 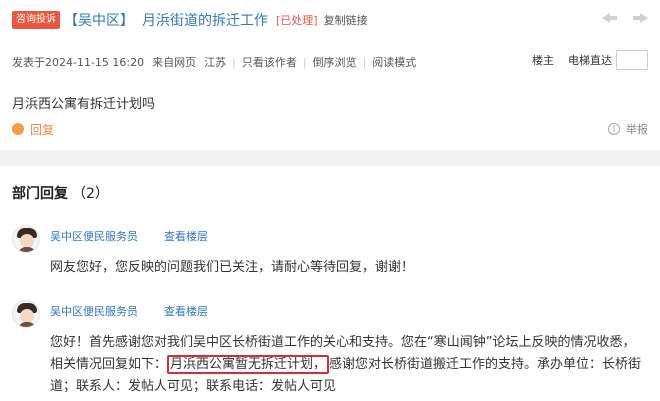 What do you see at coordinates (248, 364) in the screenshot?
I see `highlighted-statement: 月浜西公寓暂无拆迁计划，` at bounding box center [248, 364].